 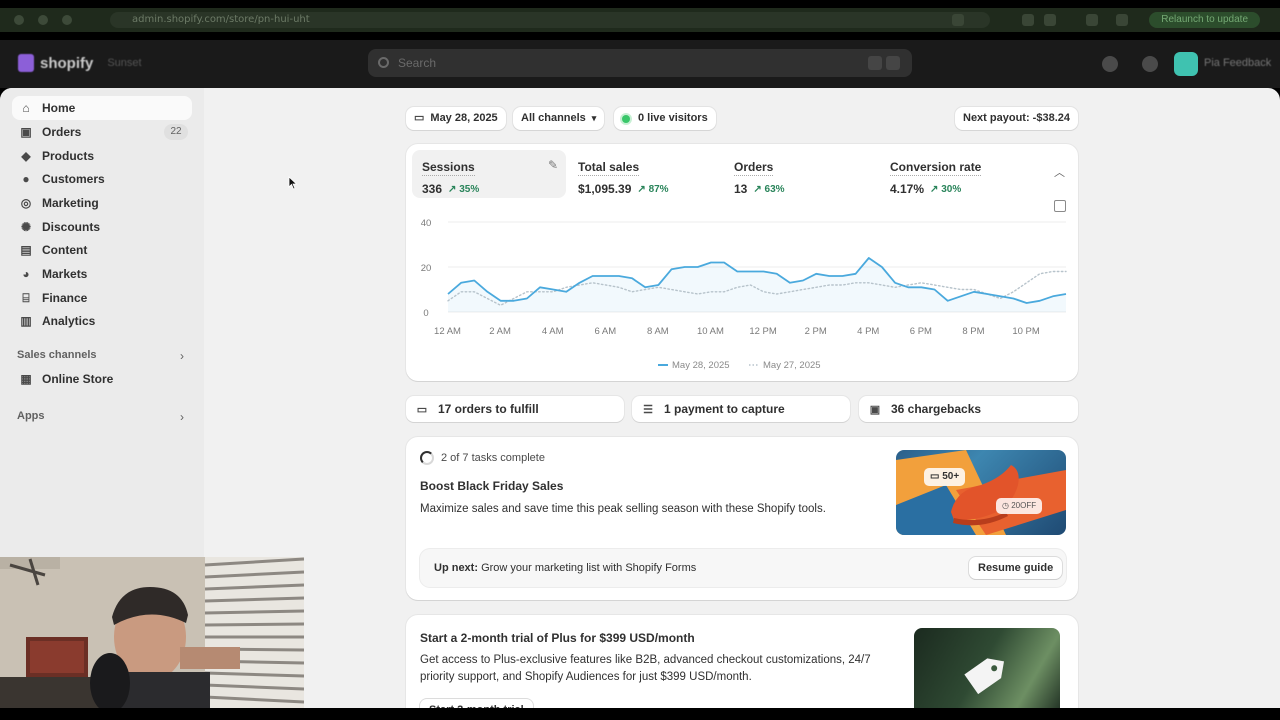 What do you see at coordinates (489, 174) in the screenshot?
I see `metric-sessions: Sessions 336 ↗ 35% ✎` at bounding box center [489, 174].